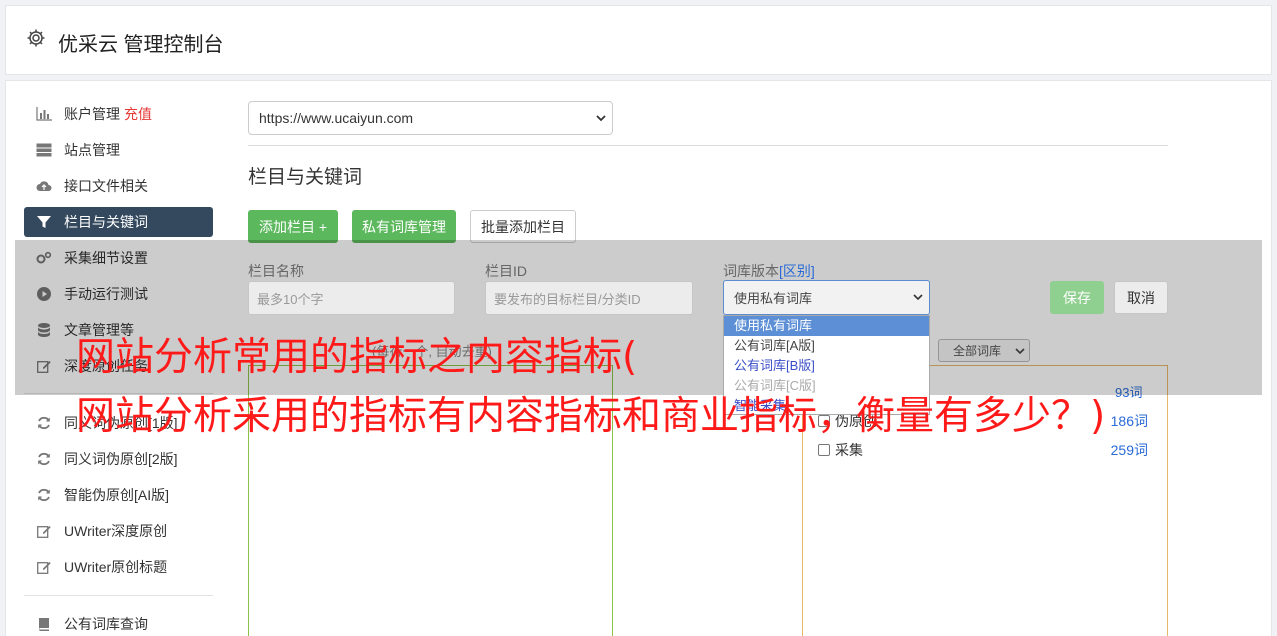 This screenshot has width=1277, height=636. Describe the element at coordinates (44, 114) in the screenshot. I see `bar-chart-icon` at that location.